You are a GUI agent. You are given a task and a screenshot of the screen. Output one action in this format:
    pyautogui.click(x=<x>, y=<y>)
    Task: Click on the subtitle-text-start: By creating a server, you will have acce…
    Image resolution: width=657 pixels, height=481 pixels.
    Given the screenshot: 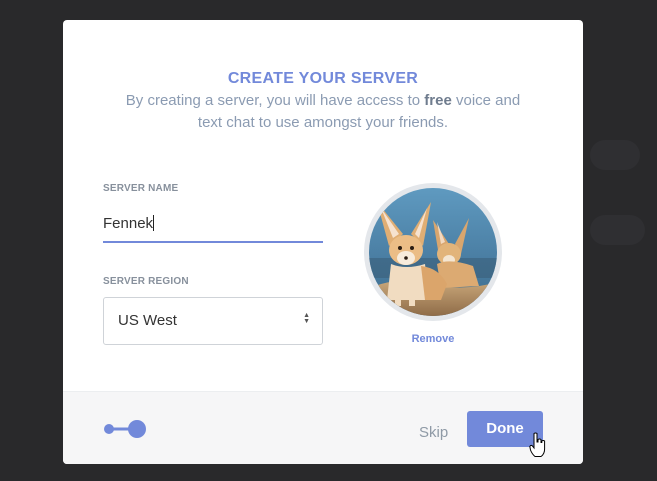 What is the action you would take?
    pyautogui.click(x=275, y=100)
    